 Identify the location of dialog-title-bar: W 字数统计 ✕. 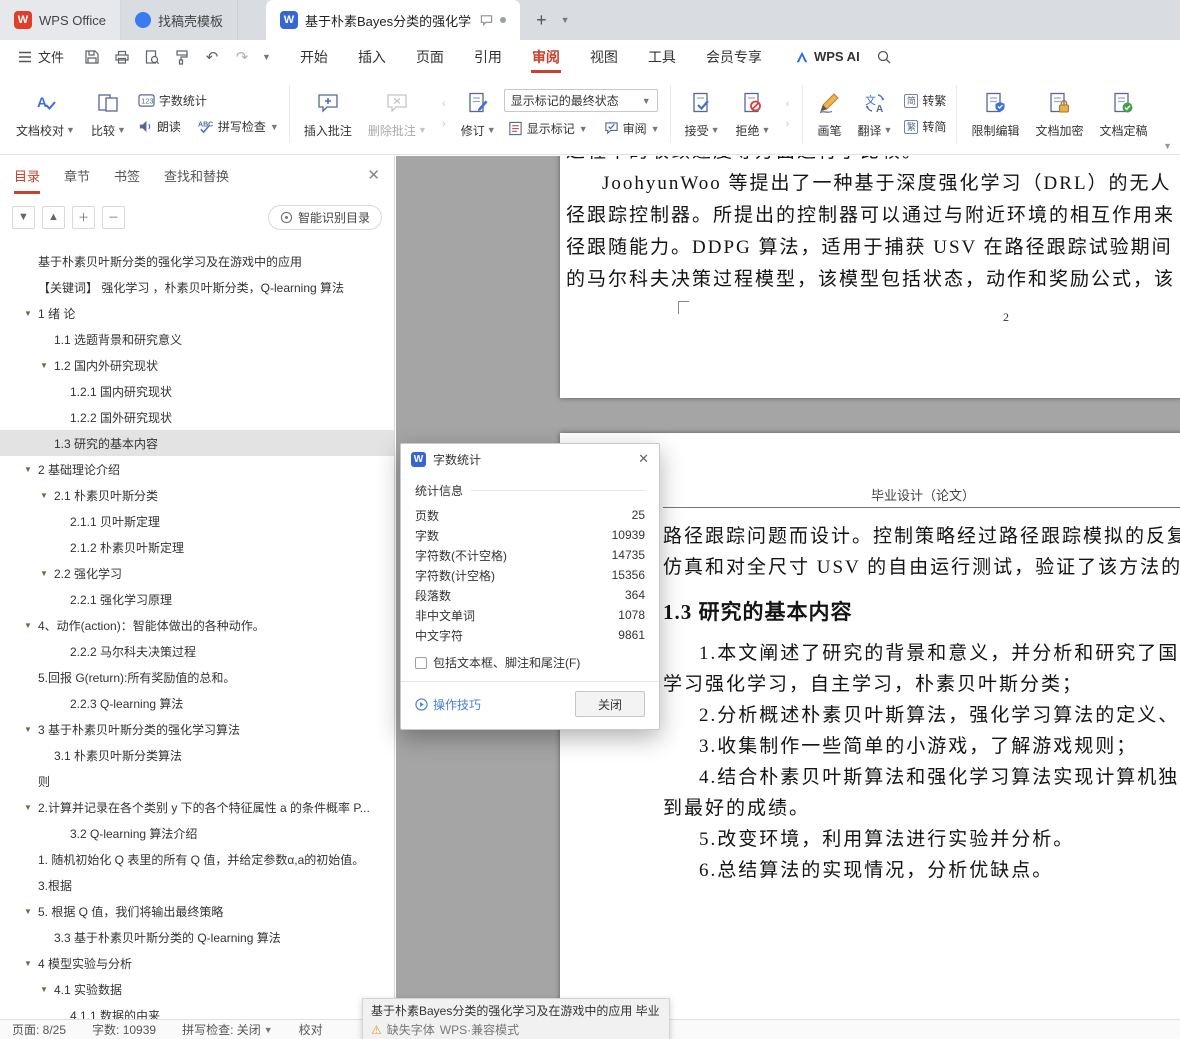
(530, 459).